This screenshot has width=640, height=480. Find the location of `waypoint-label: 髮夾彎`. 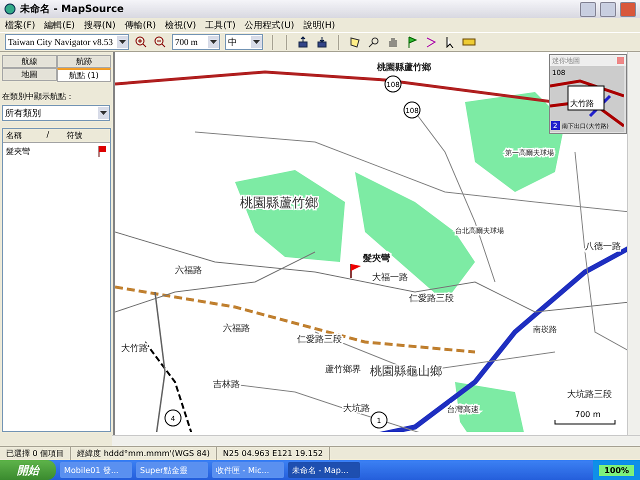

waypoint-label: 髮夾彎 is located at coordinates (376, 259).